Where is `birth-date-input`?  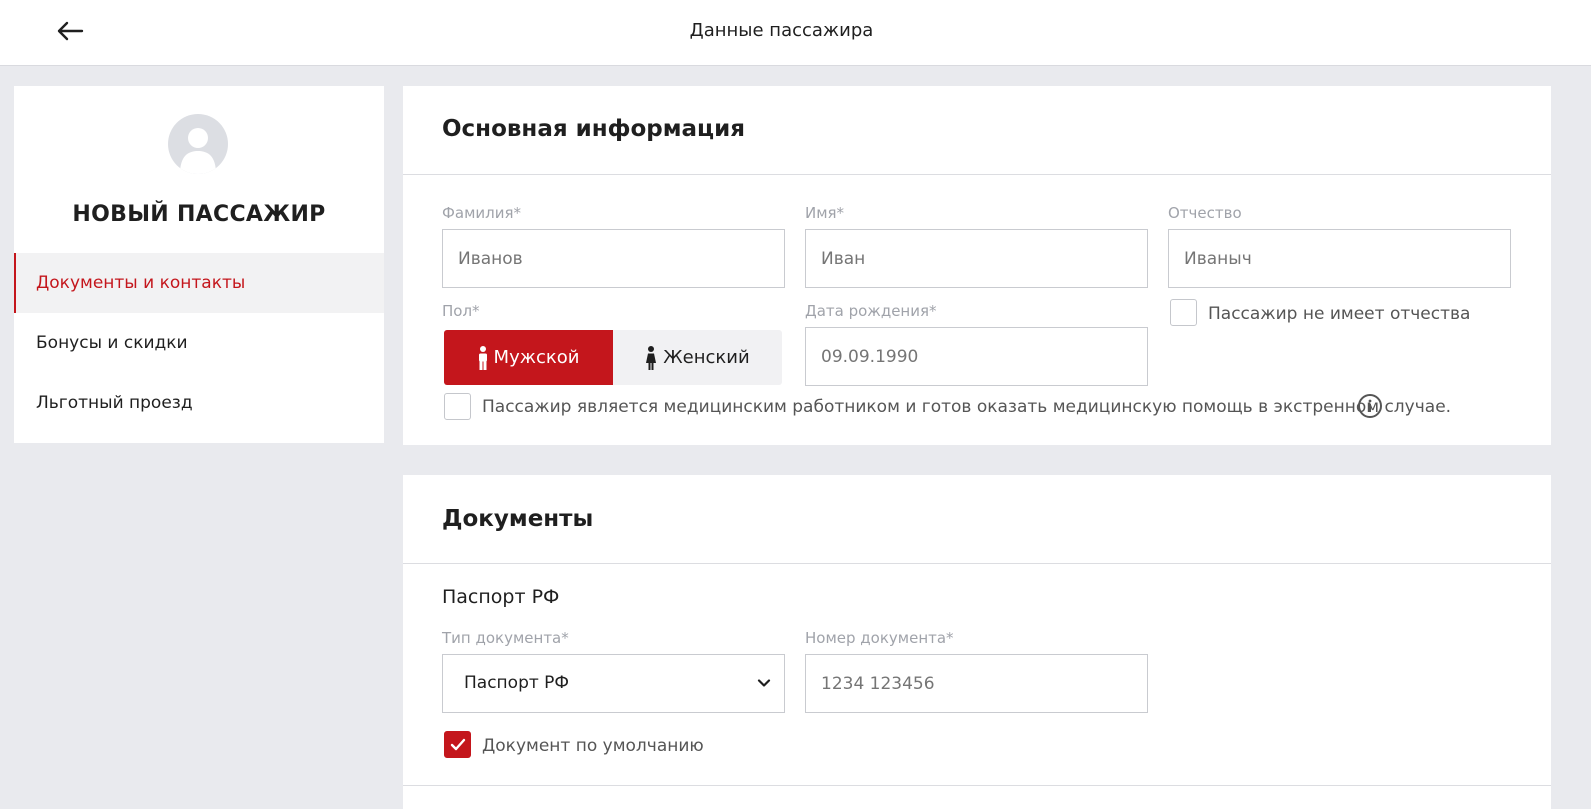
birth-date-input is located at coordinates (976, 356).